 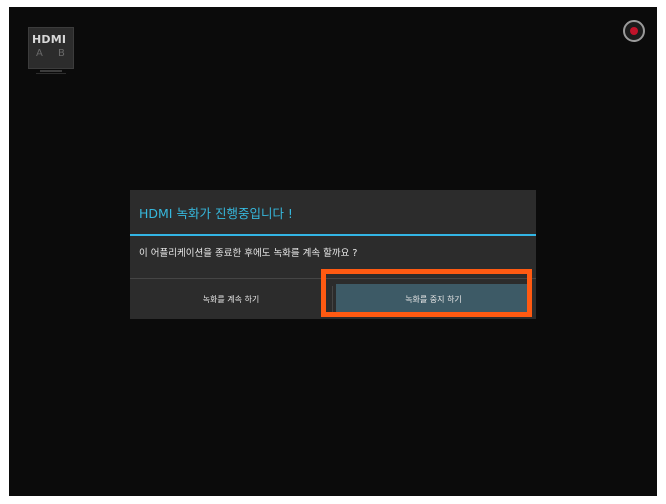 I want to click on record-icon, so click(x=634, y=31).